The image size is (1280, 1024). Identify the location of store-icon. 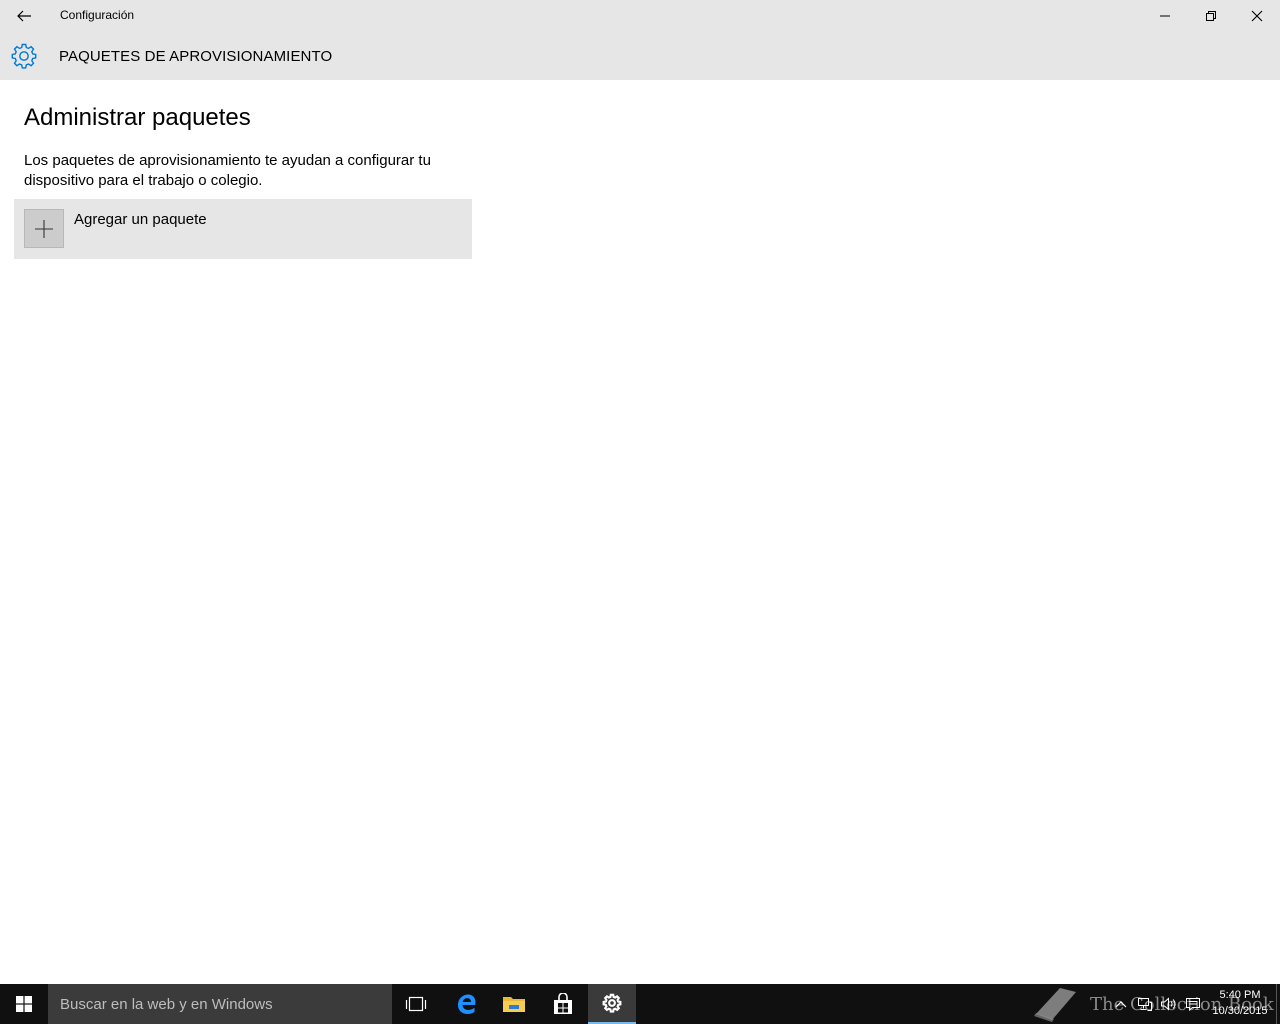
(563, 1003).